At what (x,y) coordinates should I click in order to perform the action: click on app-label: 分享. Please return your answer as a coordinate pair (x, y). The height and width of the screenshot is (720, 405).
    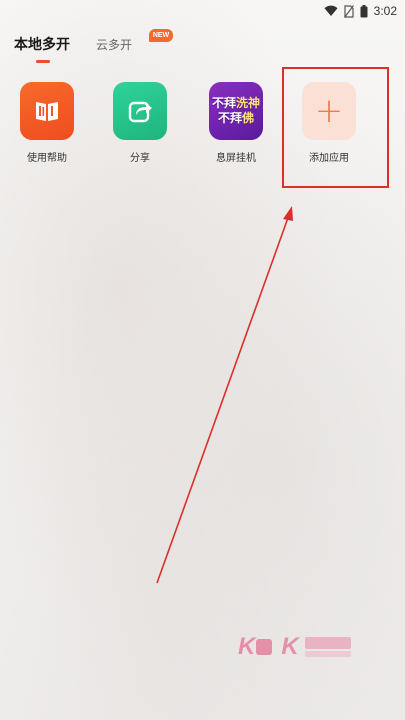
    Looking at the image, I should click on (140, 158).